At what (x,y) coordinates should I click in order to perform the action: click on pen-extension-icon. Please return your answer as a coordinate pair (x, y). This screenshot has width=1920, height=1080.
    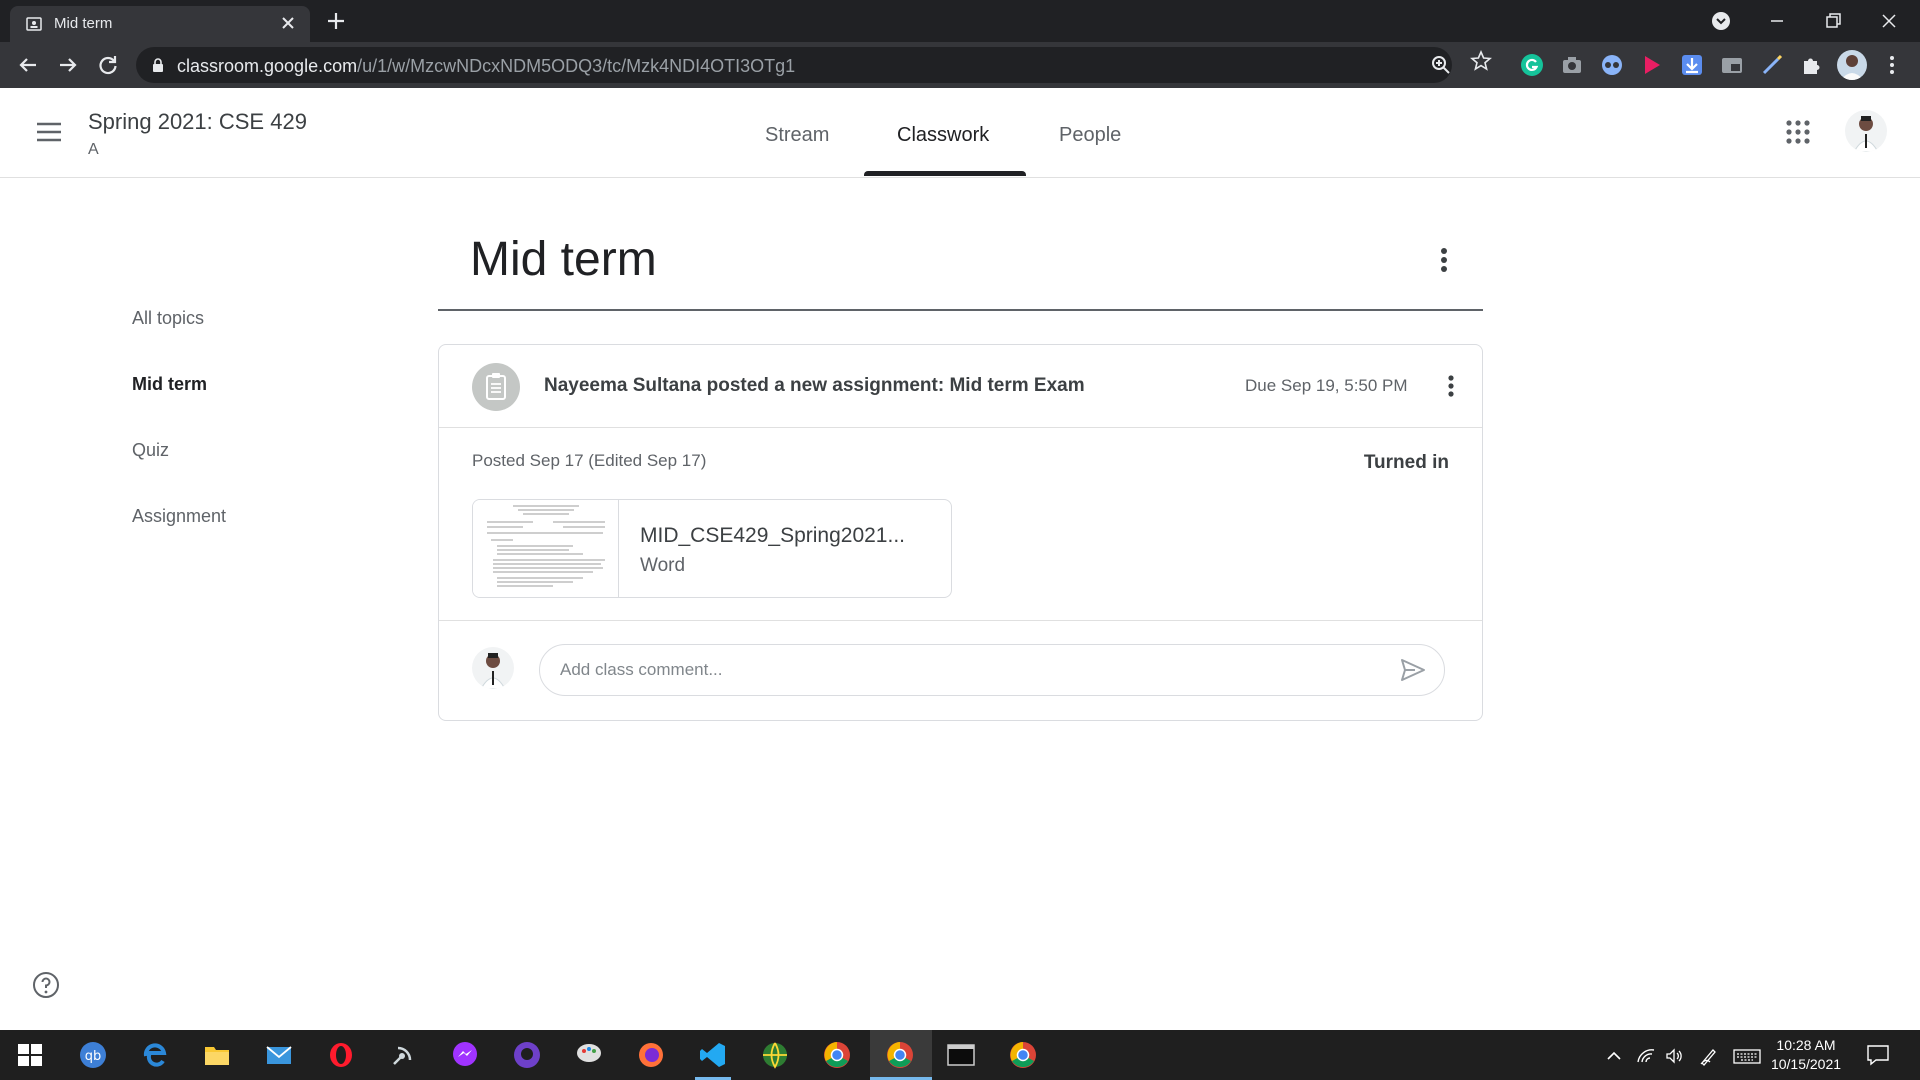
    Looking at the image, I should click on (1772, 65).